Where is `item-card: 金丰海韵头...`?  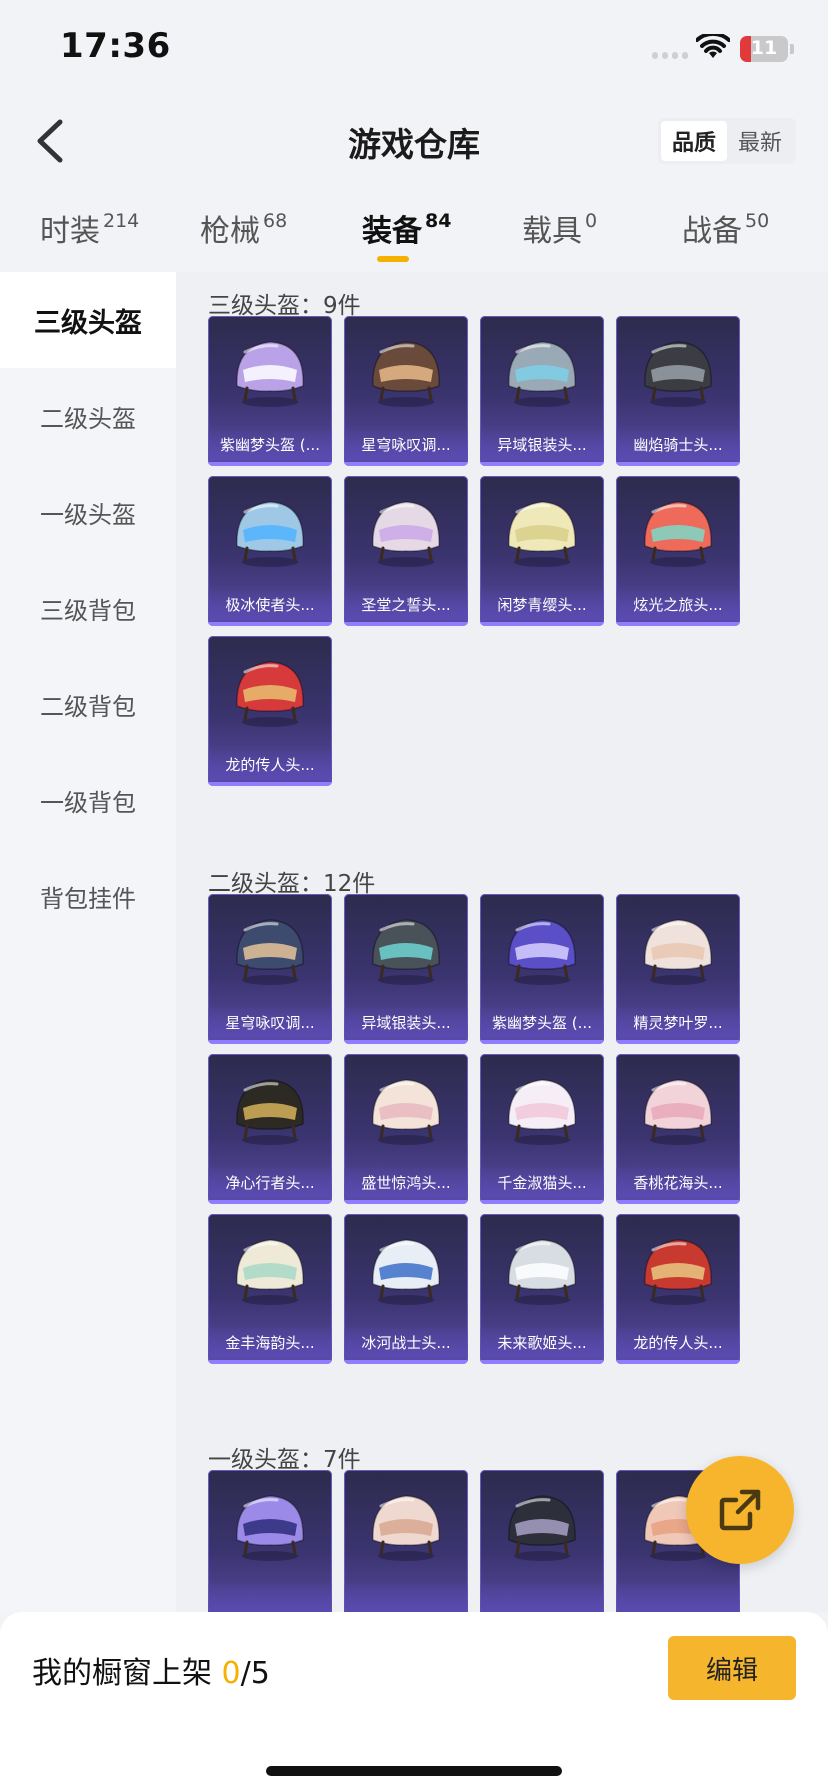 item-card: 金丰海韵头... is located at coordinates (270, 1289).